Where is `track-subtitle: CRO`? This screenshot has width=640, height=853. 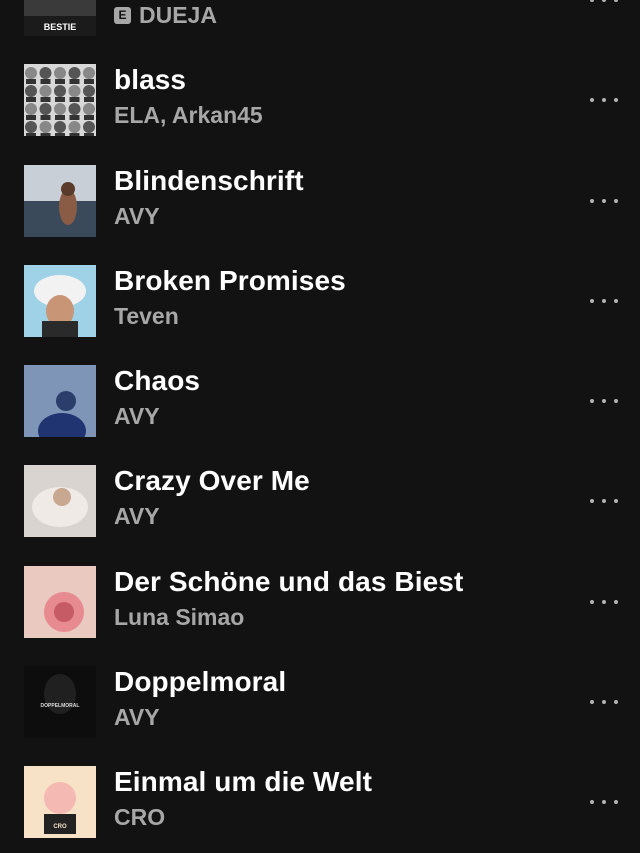
track-subtitle: CRO is located at coordinates (139, 817).